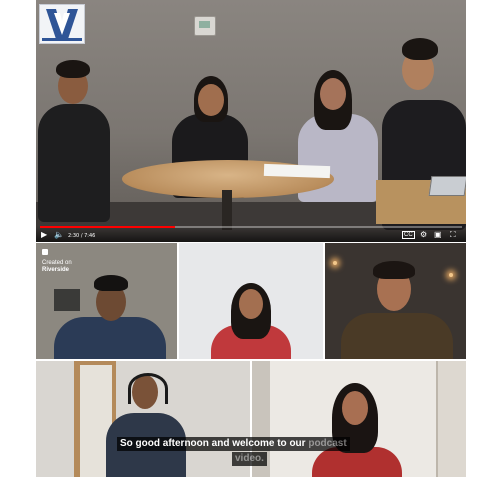 This screenshot has width=500, height=477. What do you see at coordinates (67, 300) in the screenshot?
I see `background-poster` at bounding box center [67, 300].